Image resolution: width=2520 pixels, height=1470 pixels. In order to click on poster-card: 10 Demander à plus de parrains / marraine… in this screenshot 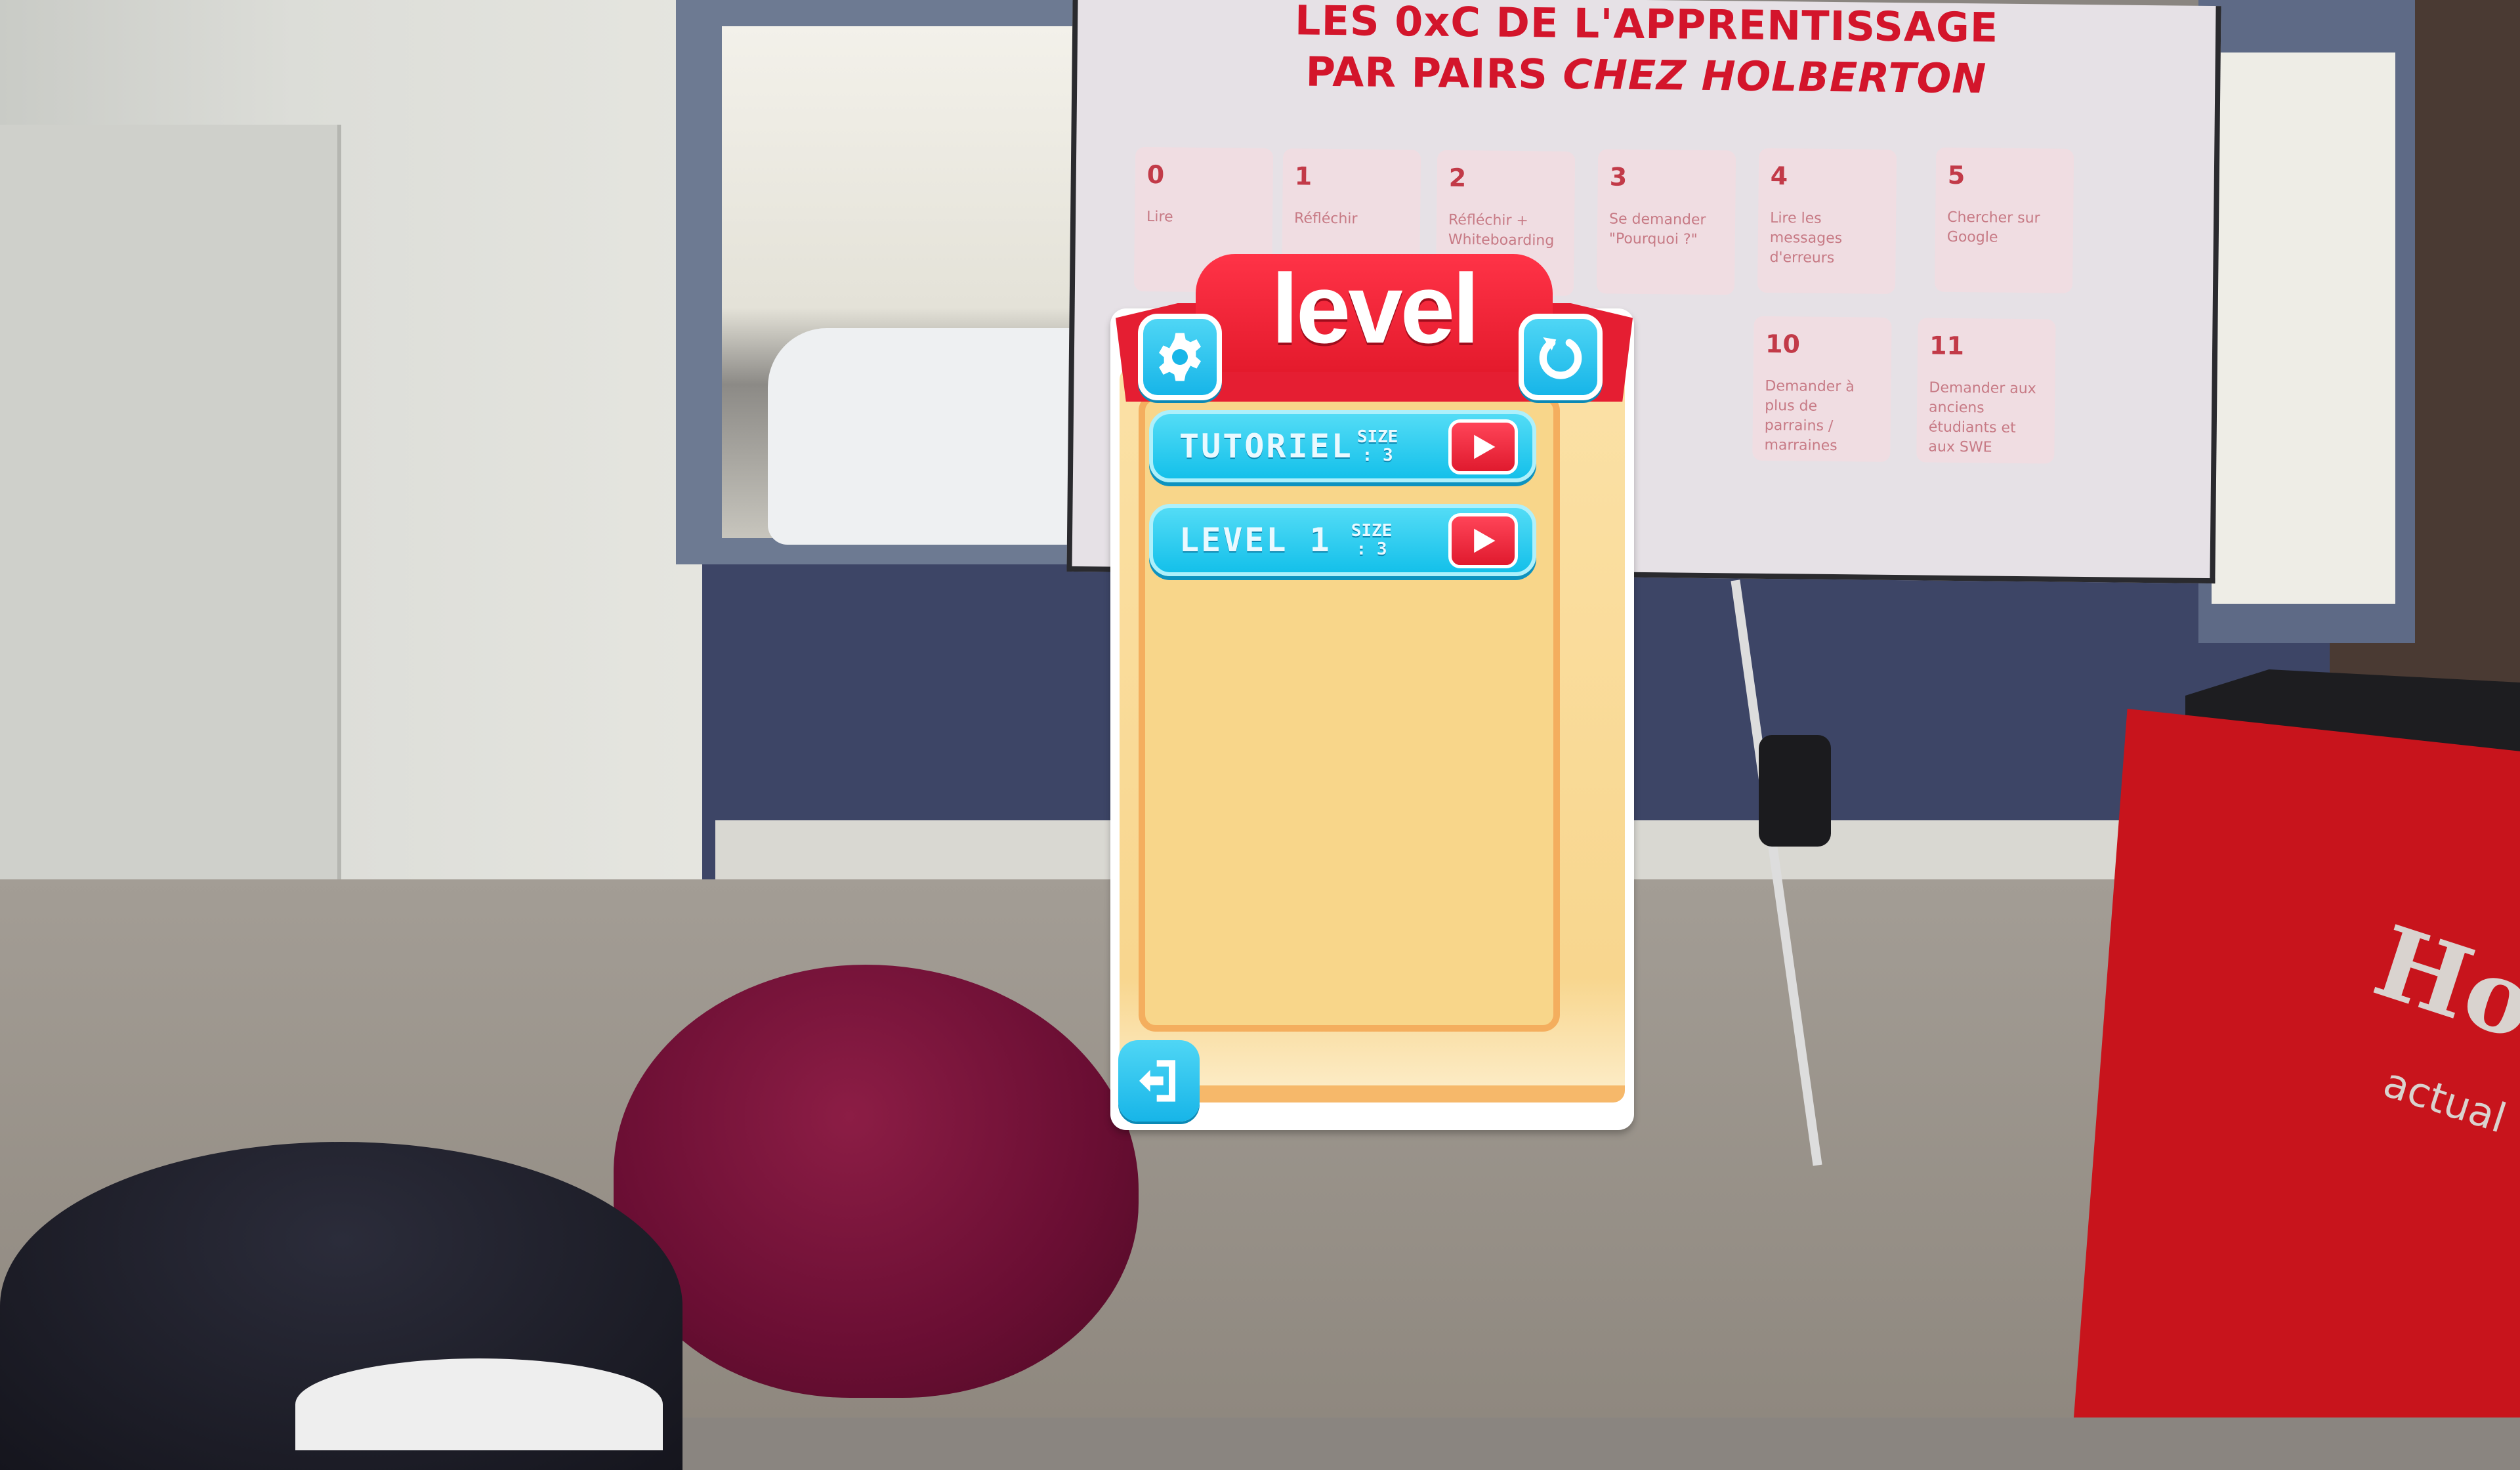, I will do `click(1822, 389)`.